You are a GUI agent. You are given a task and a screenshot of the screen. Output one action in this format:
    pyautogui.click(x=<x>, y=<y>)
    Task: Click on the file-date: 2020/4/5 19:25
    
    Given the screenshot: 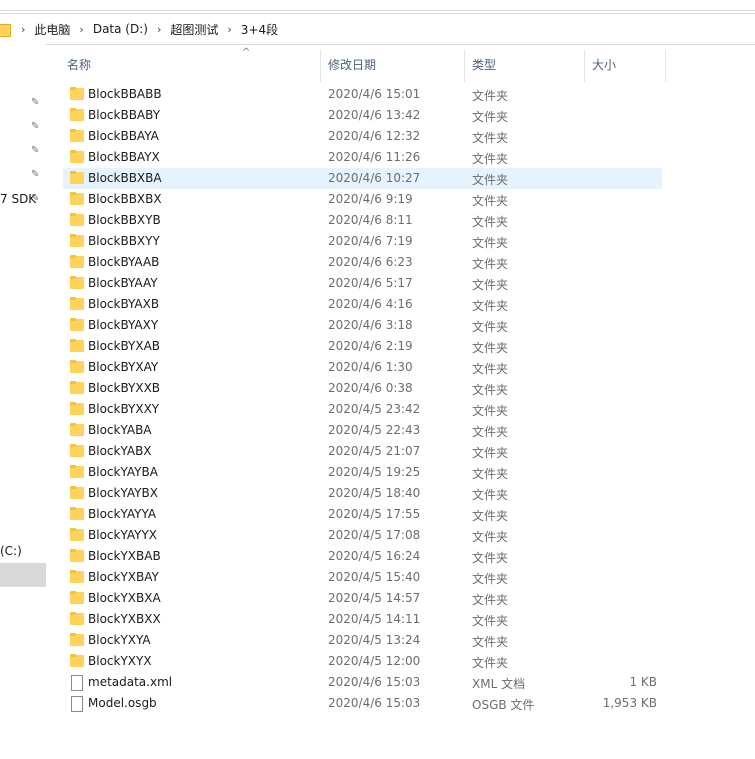 What is the action you would take?
    pyautogui.click(x=374, y=472)
    